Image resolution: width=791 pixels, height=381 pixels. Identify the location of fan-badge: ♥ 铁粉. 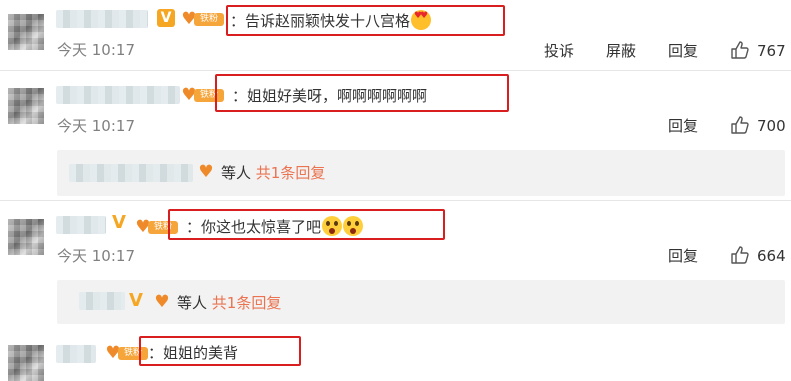
(203, 19).